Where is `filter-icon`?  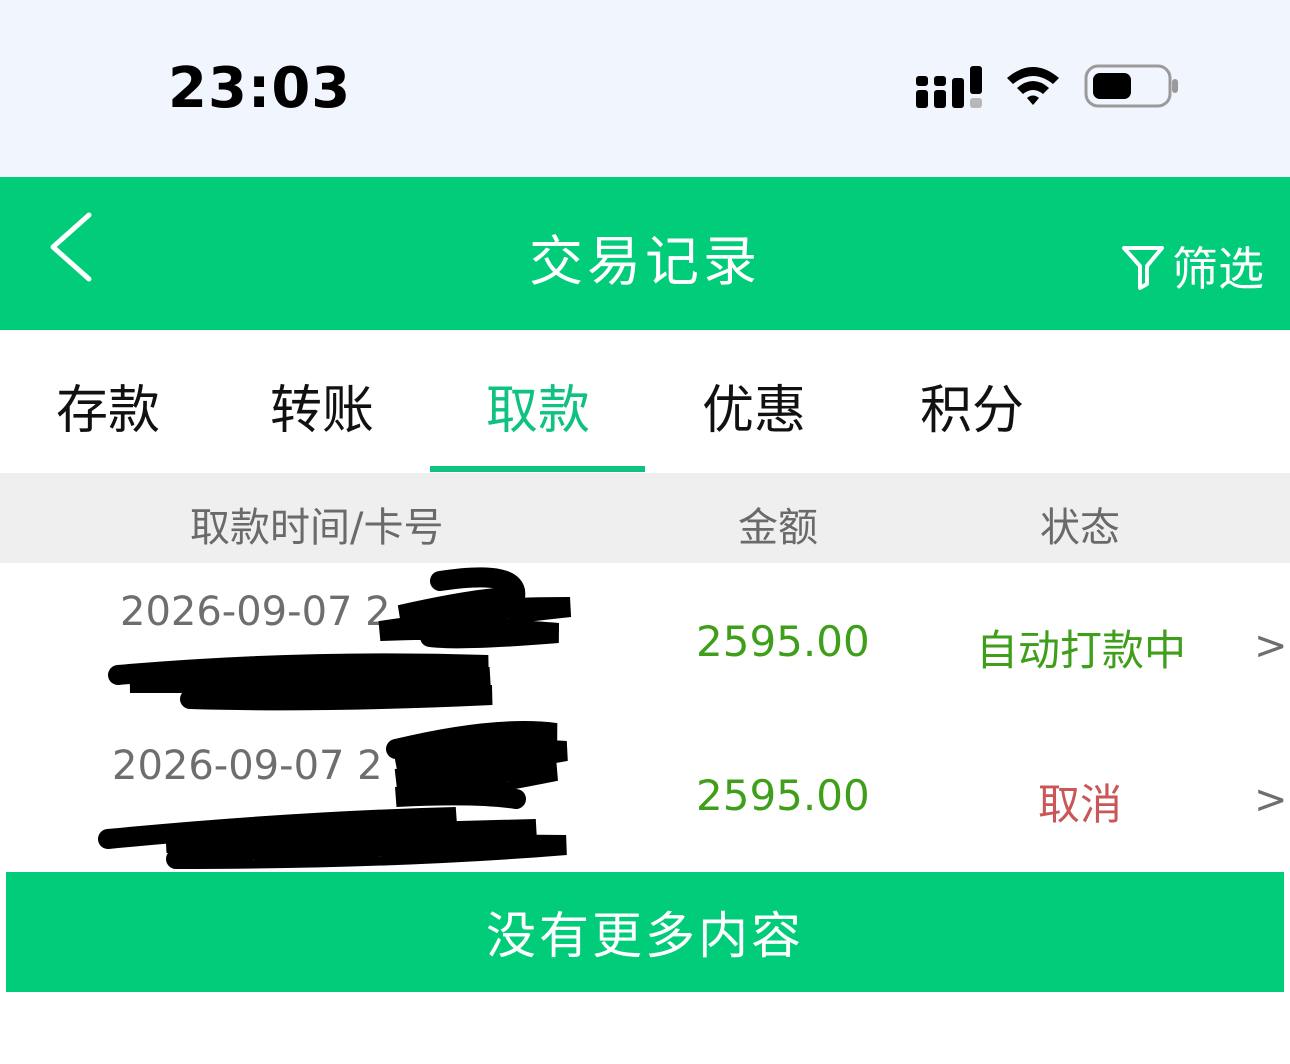
filter-icon is located at coordinates (1143, 268).